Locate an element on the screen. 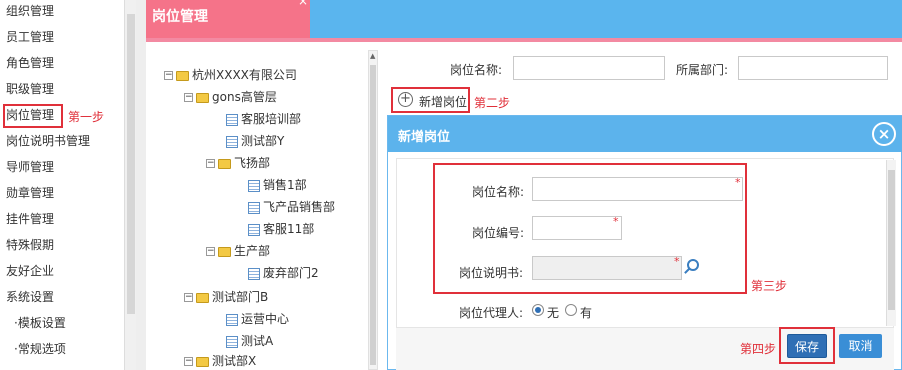  step4-annotation: 第四步 is located at coordinates (758, 349).